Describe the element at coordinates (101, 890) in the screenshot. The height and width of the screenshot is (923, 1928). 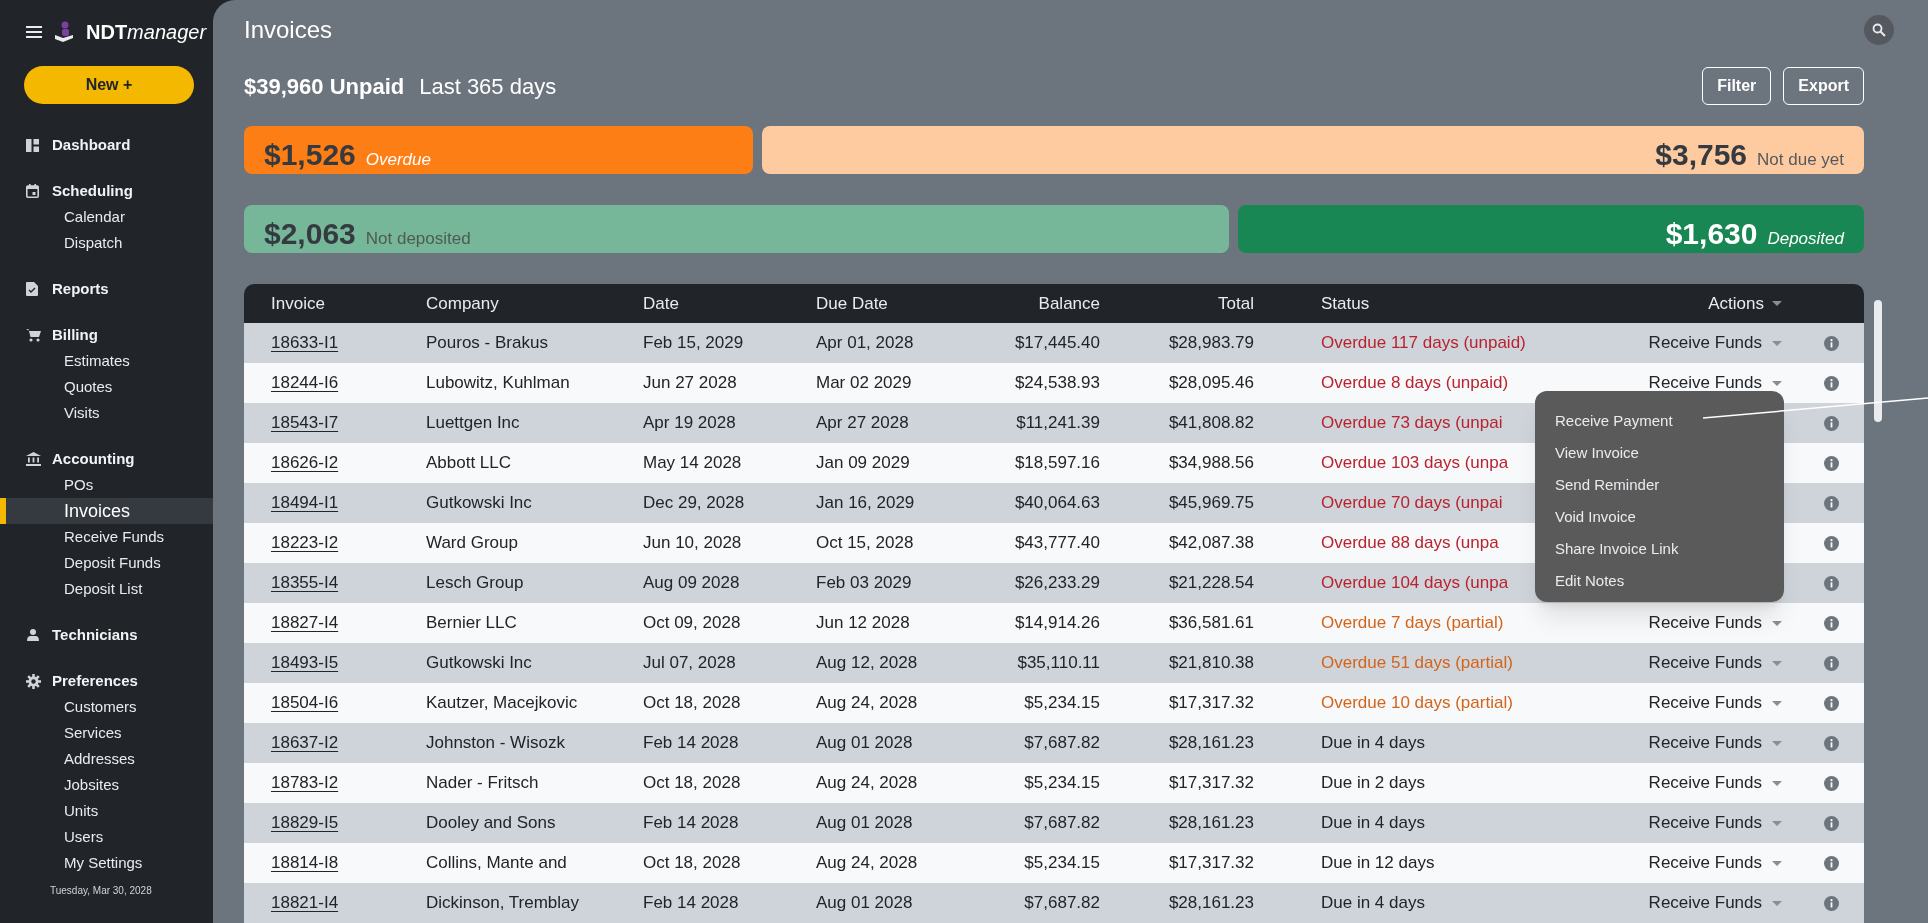
I see `date-label: Tuesday, Mar 30, 2028` at that location.